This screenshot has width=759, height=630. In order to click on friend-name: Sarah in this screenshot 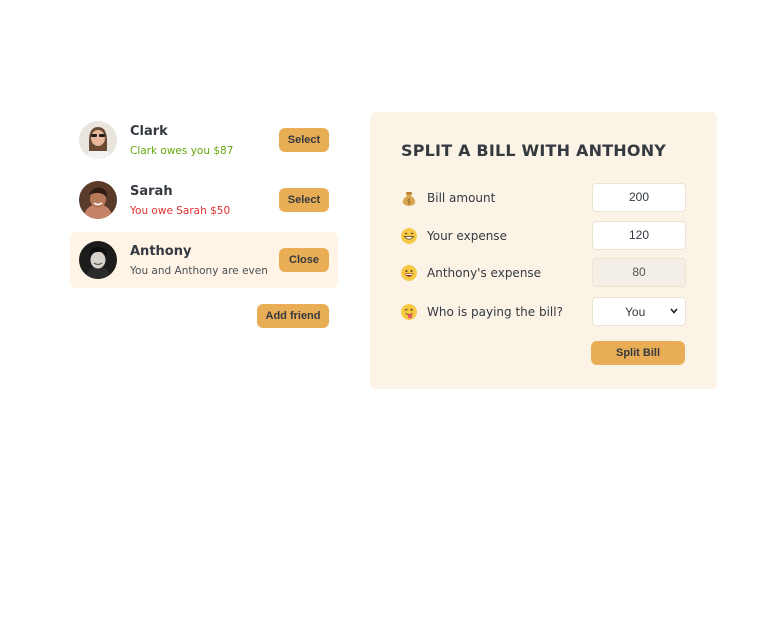, I will do `click(151, 191)`.